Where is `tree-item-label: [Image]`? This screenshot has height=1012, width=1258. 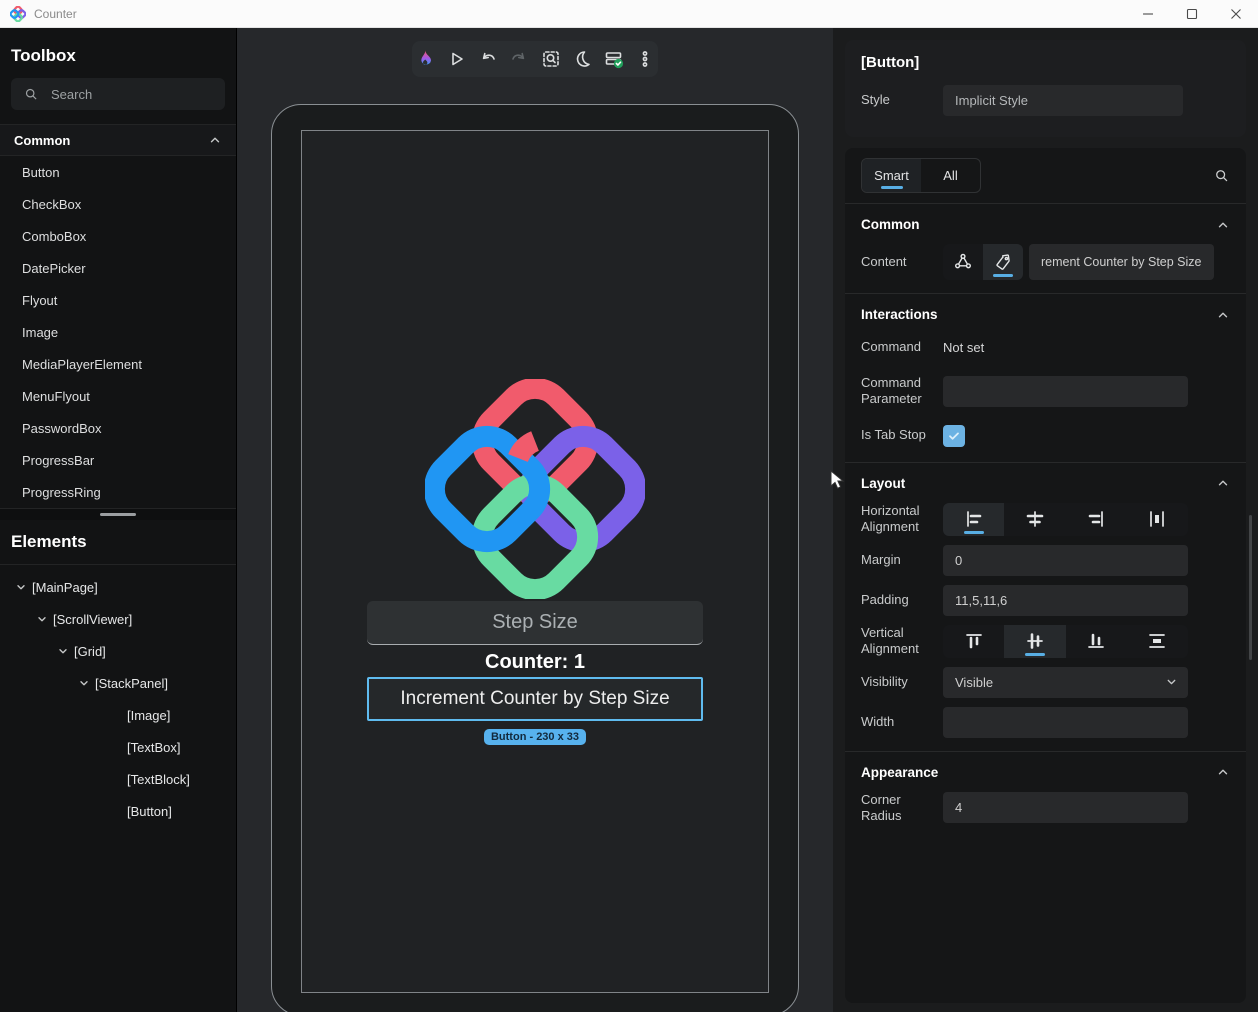 tree-item-label: [Image] is located at coordinates (149, 715).